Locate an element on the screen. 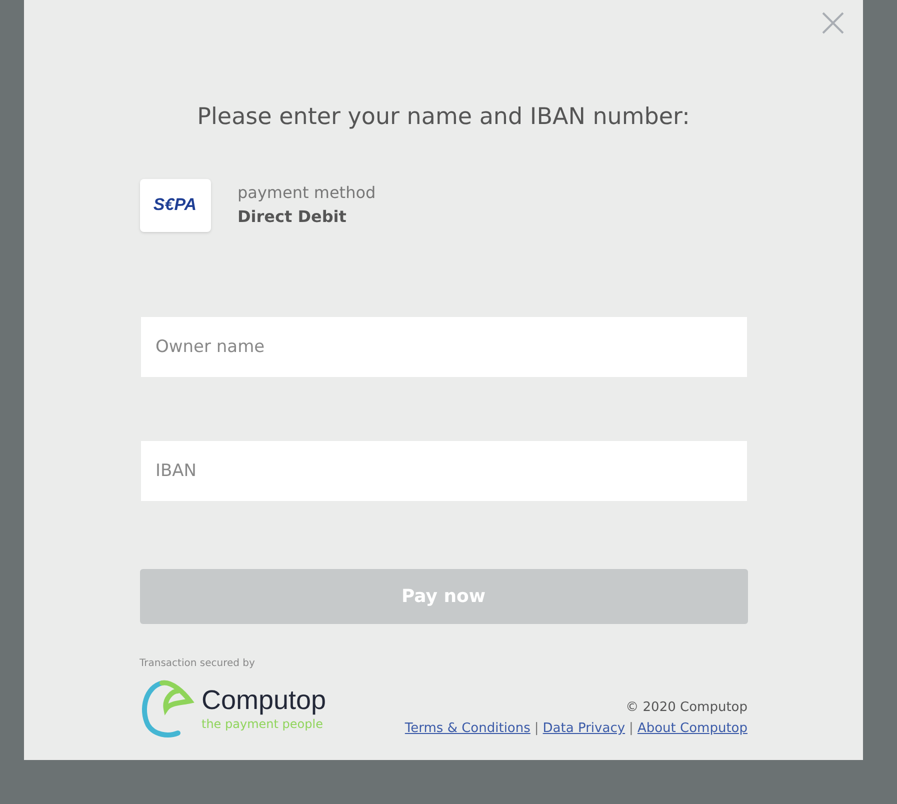  logo-icon is located at coordinates (168, 708).